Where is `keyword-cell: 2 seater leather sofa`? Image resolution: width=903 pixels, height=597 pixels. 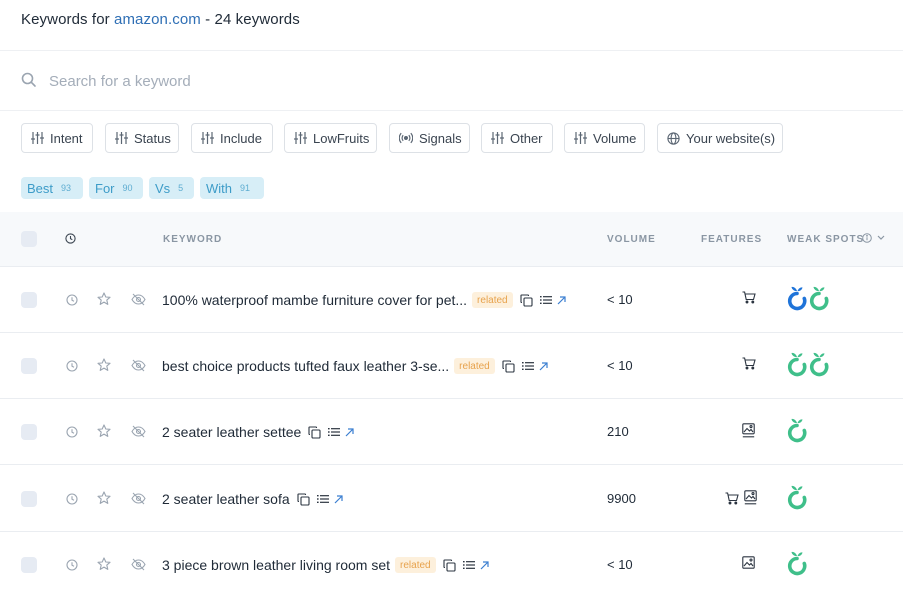 keyword-cell: 2 seater leather sofa is located at coordinates (252, 499).